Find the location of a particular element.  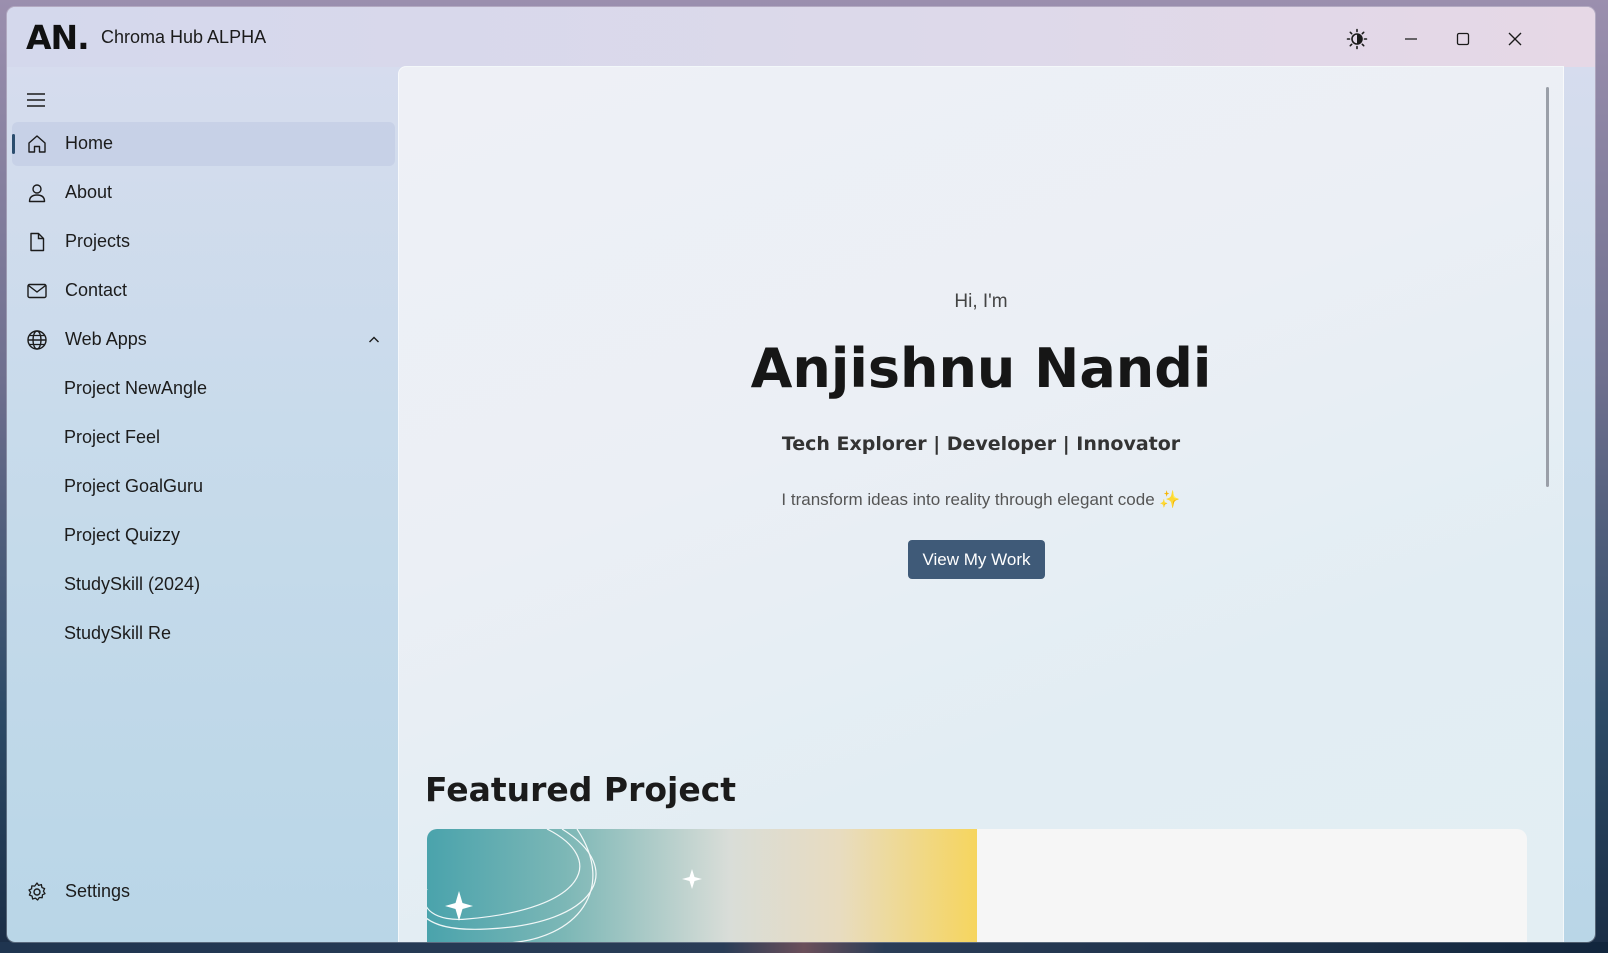

view-my-work-button: View My Work is located at coordinates (976, 559).